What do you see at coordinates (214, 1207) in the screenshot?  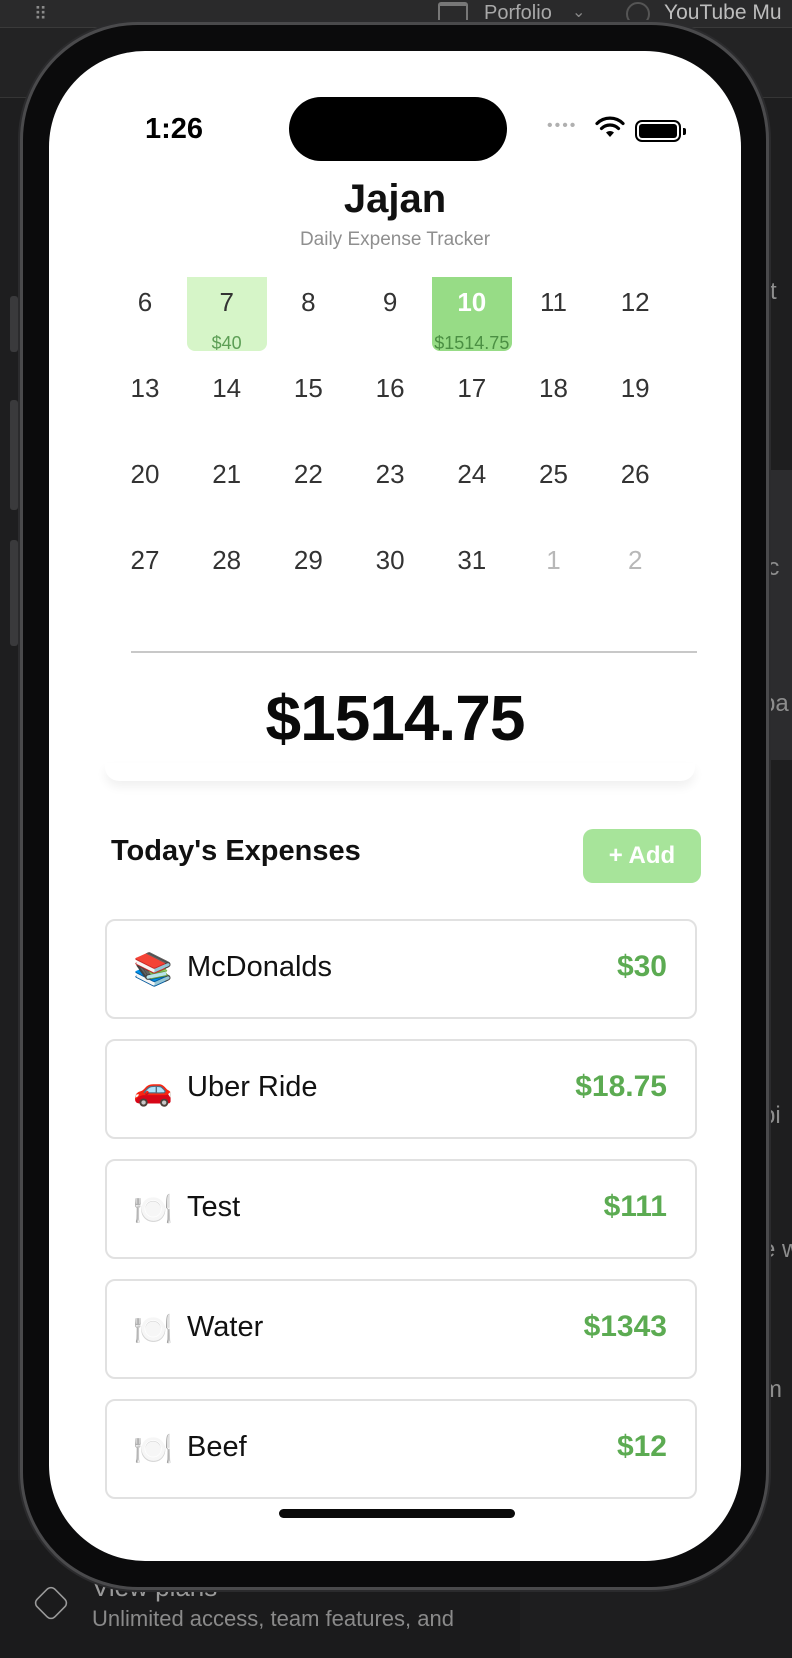 I see `expense-name: Test` at bounding box center [214, 1207].